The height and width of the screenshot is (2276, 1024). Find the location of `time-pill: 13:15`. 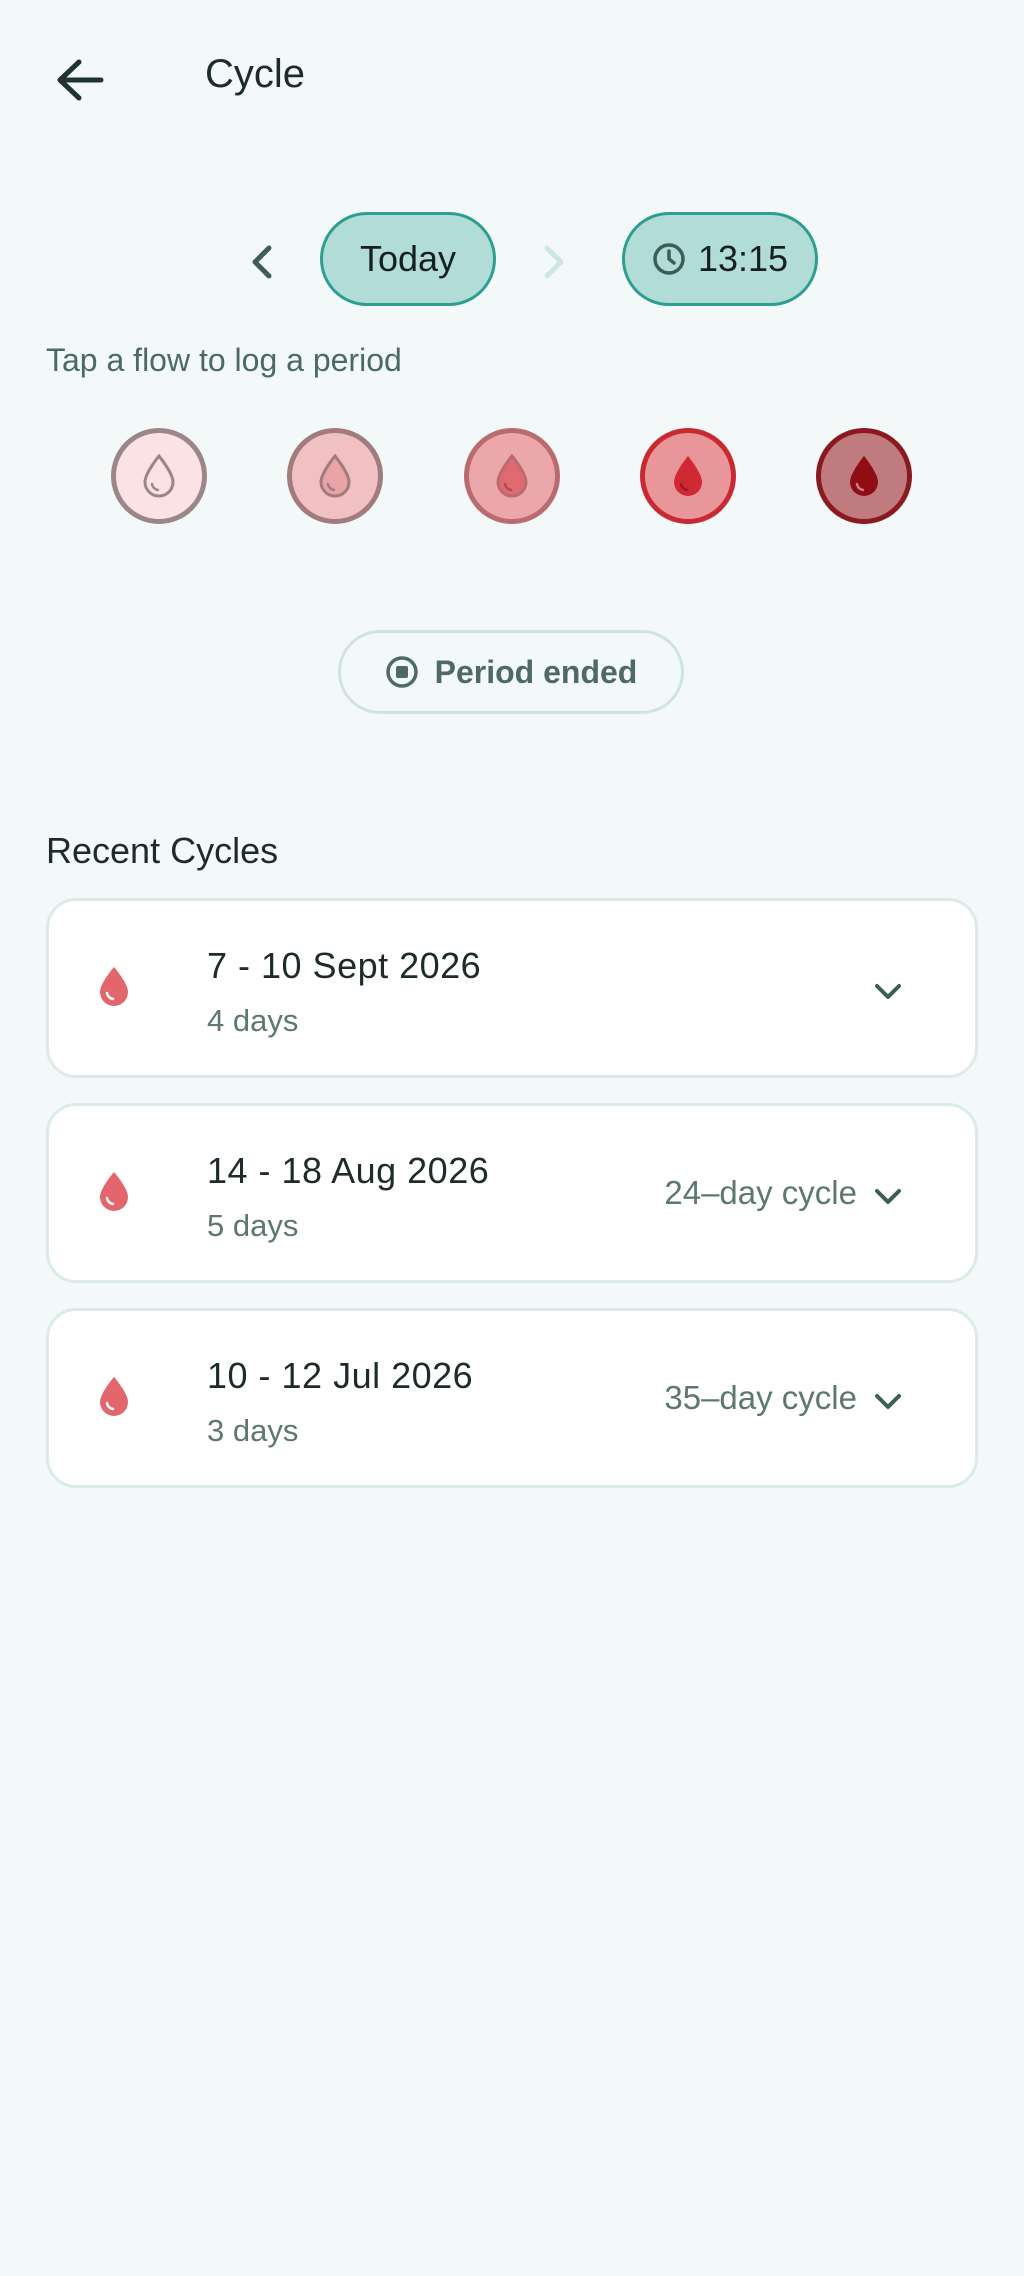

time-pill: 13:15 is located at coordinates (720, 259).